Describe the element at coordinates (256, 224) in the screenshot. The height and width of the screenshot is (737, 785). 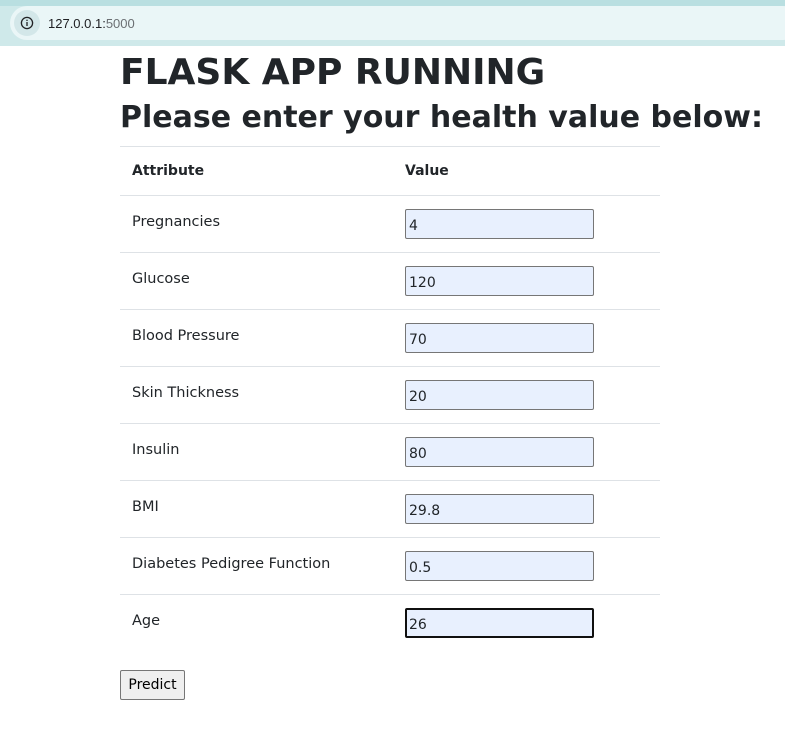
I see `pregnancies-label: Pregnancies` at that location.